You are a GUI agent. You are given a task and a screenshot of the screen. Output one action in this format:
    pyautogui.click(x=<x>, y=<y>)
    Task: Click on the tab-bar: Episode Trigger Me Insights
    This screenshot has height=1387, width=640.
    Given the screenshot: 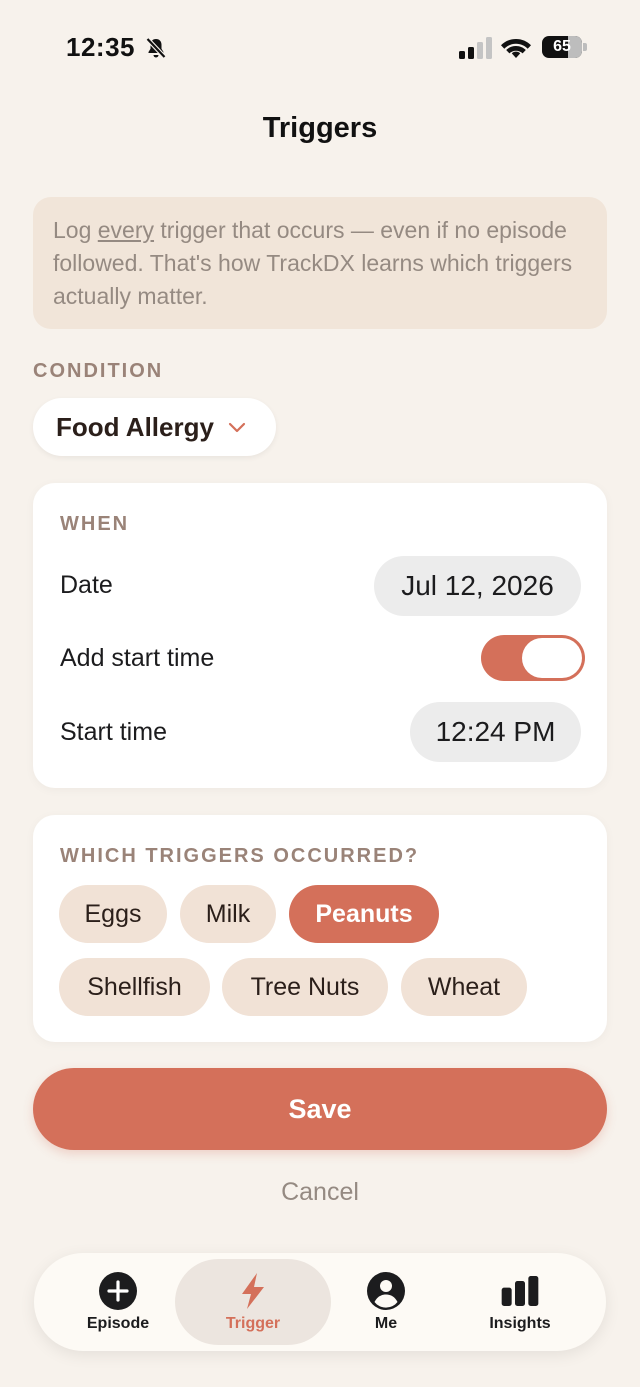 What is the action you would take?
    pyautogui.click(x=320, y=1302)
    